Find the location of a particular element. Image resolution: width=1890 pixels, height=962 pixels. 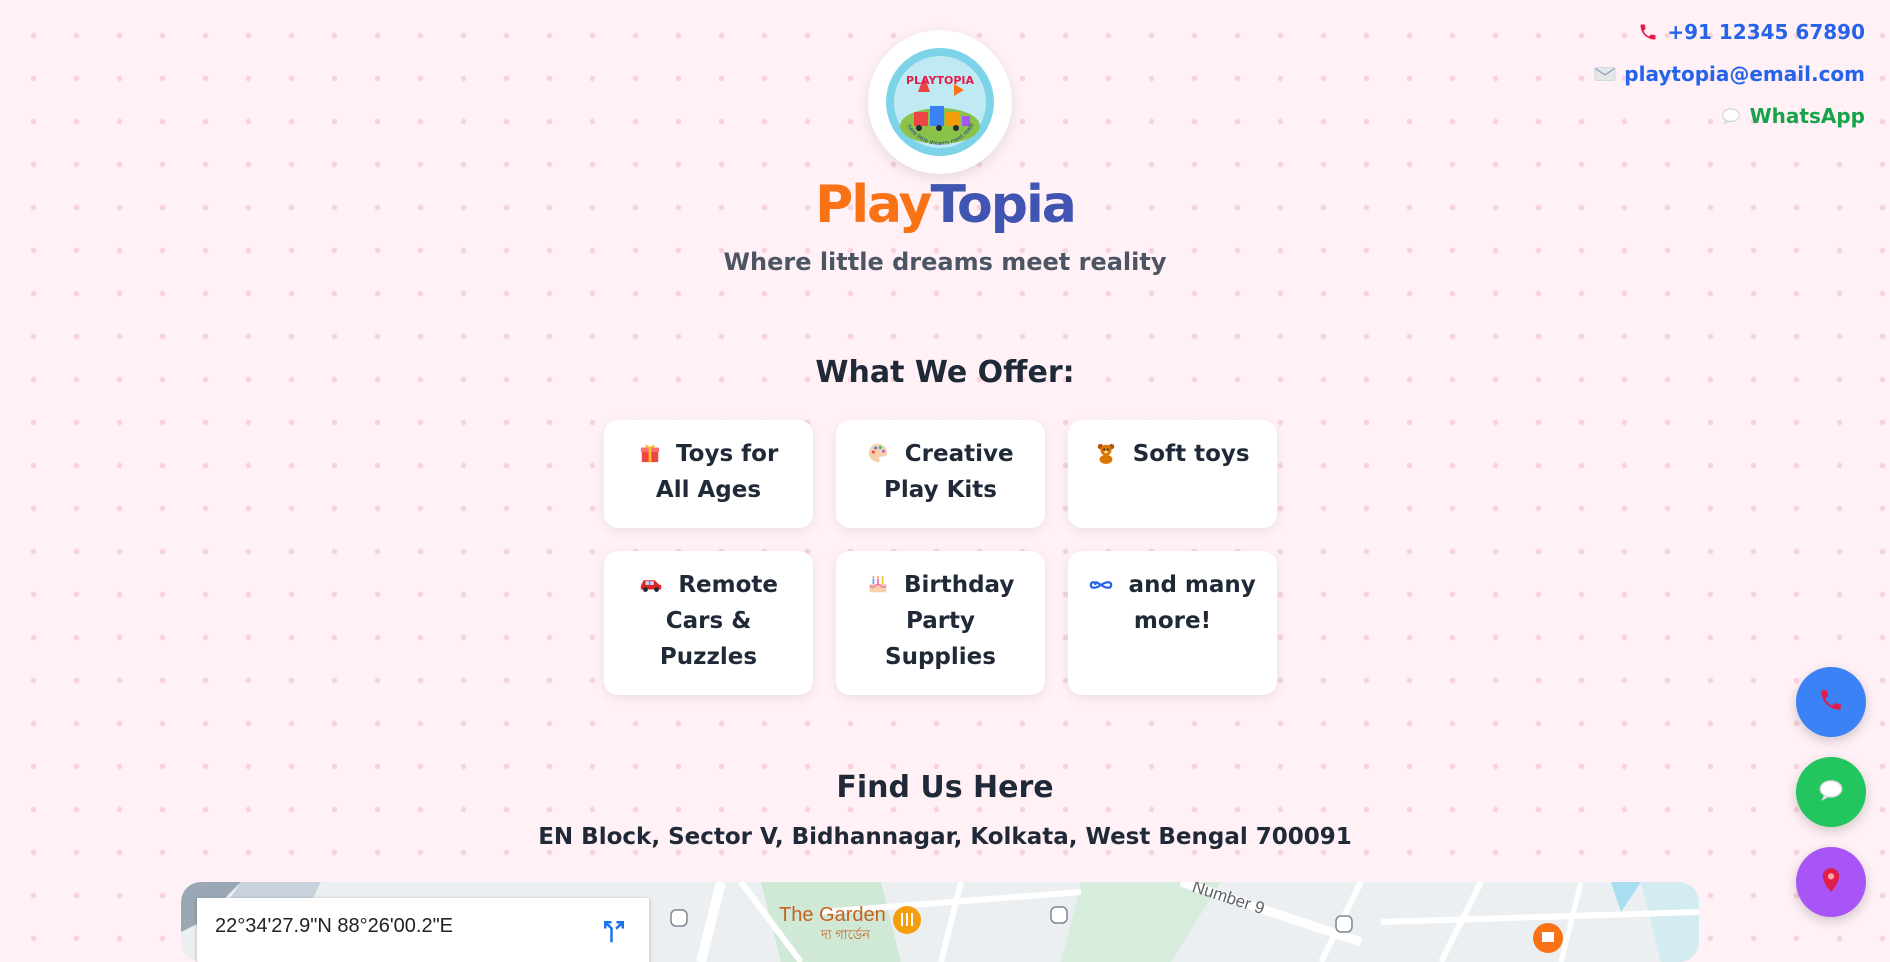

location-pin-icon is located at coordinates (1831, 882).